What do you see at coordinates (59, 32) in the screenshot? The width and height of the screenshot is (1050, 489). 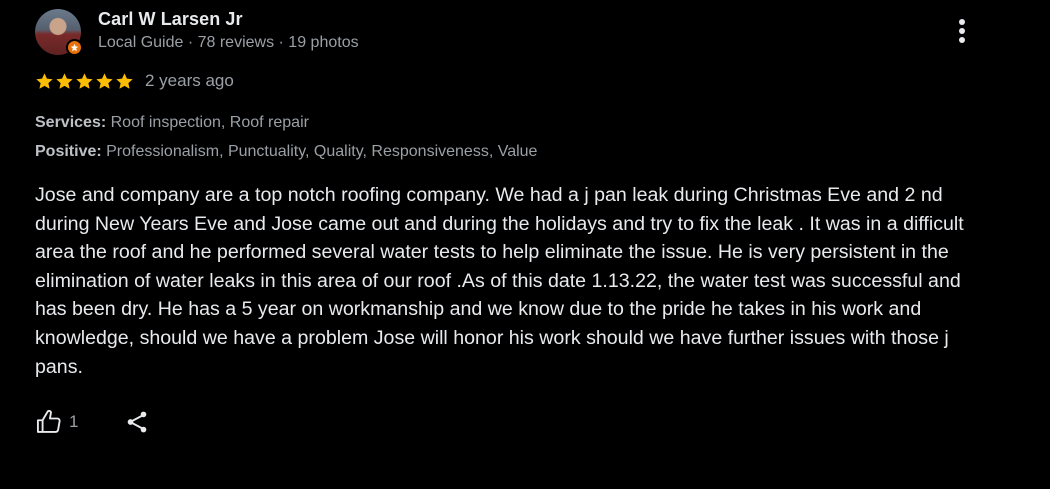 I see `avatar` at bounding box center [59, 32].